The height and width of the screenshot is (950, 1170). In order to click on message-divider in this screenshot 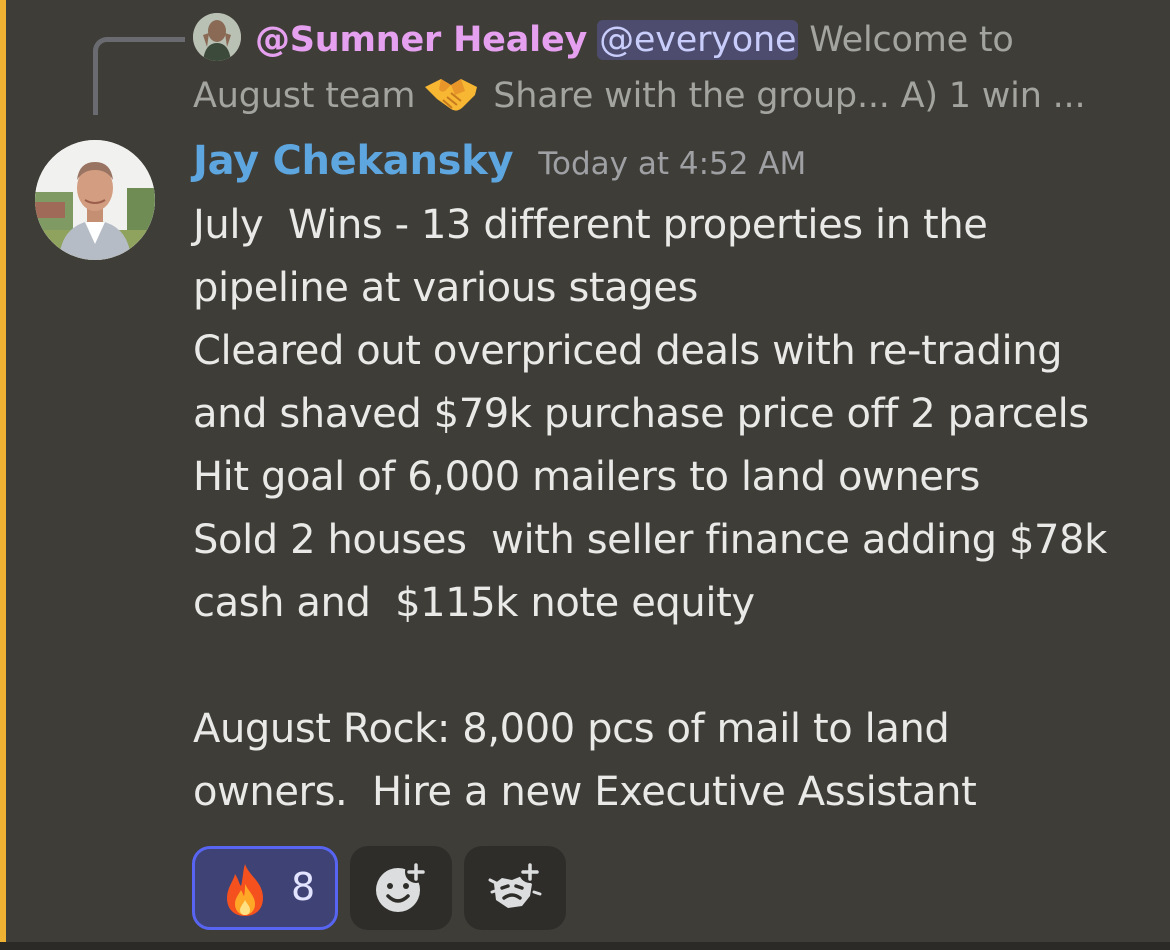, I will do `click(585, 946)`.